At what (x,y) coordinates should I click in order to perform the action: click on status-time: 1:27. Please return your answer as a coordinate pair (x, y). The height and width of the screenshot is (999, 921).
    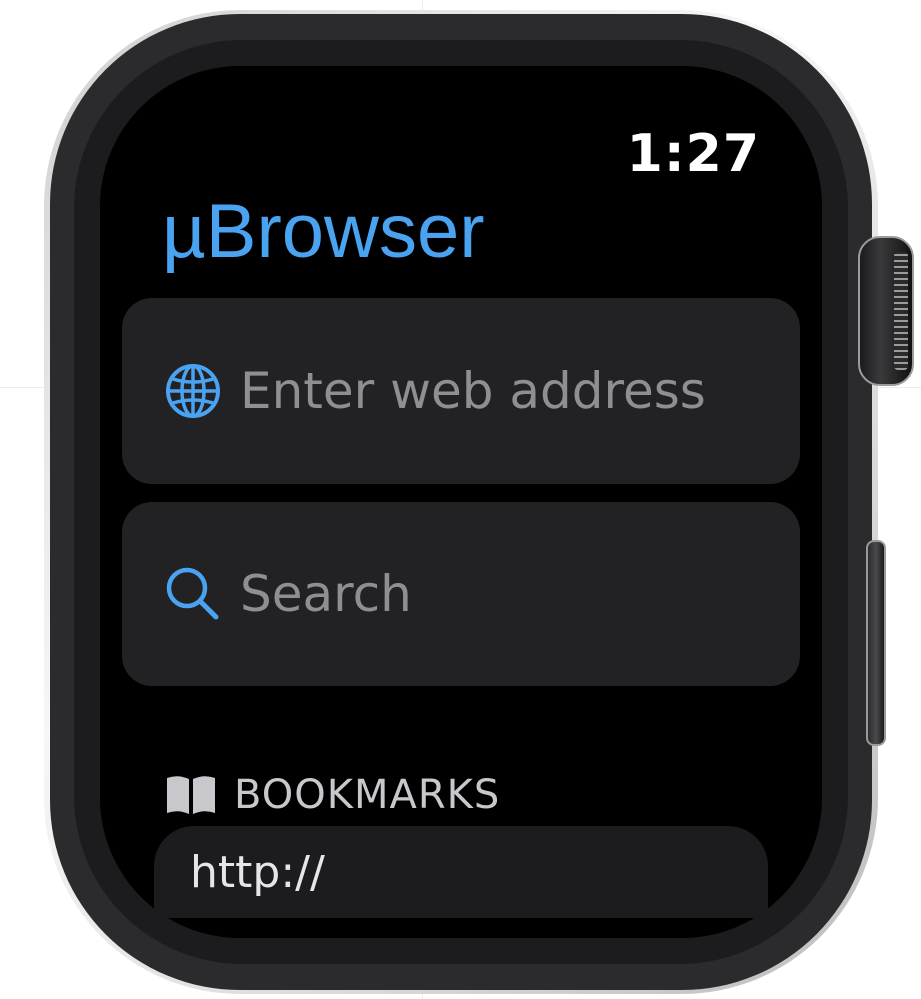
    Looking at the image, I should click on (693, 154).